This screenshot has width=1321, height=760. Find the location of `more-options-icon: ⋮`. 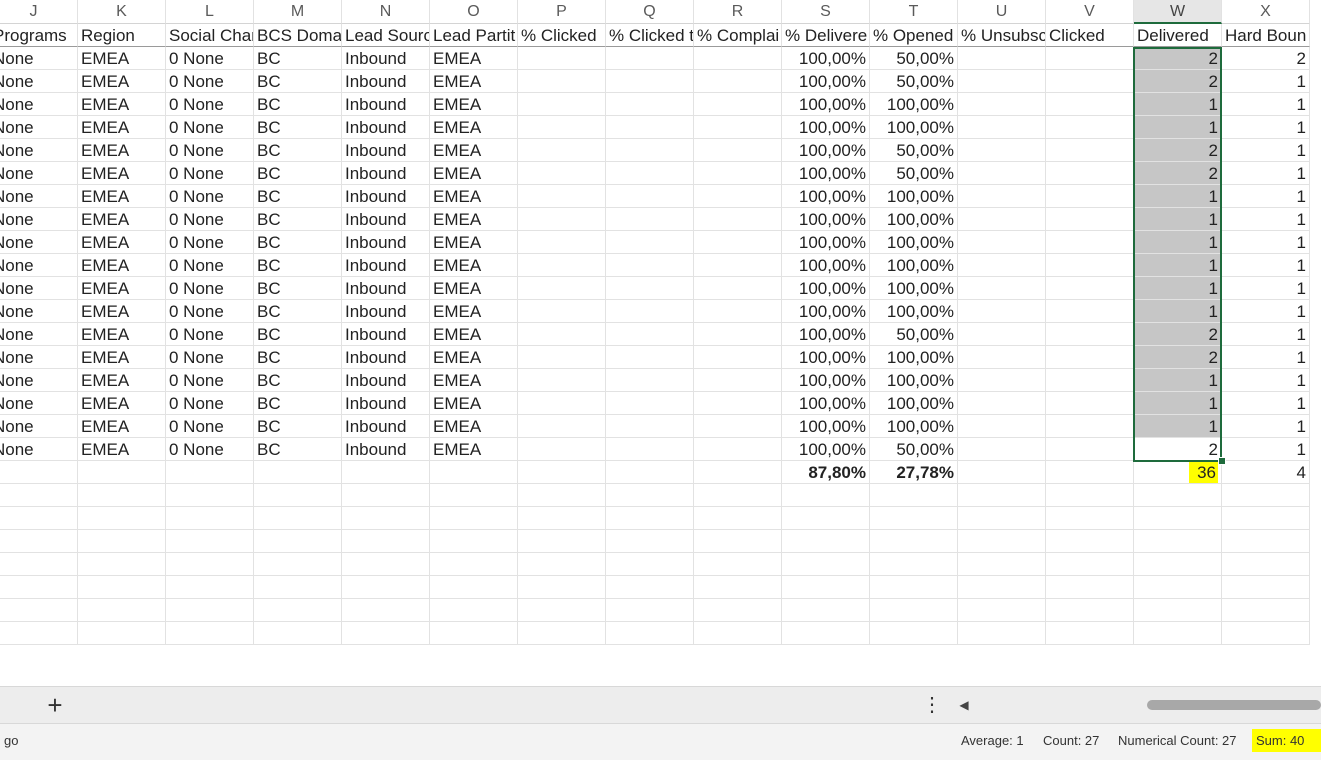

more-options-icon: ⋮ is located at coordinates (932, 705).